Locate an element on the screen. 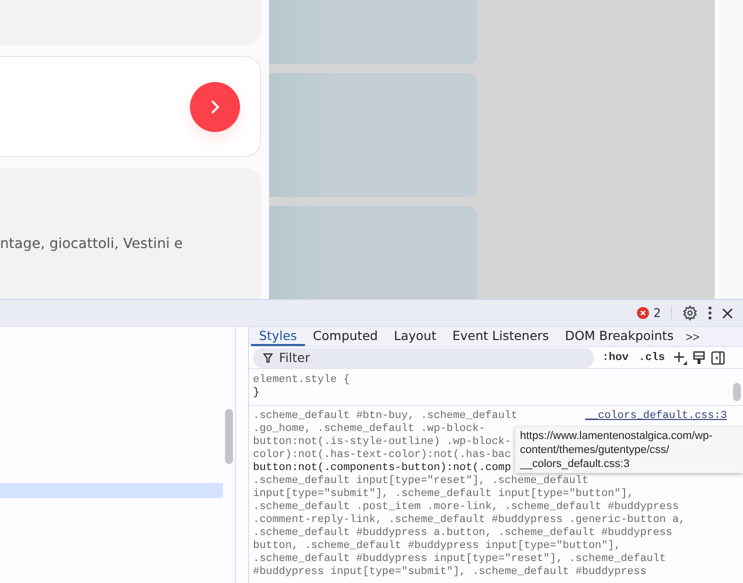  code-line: button, .scheme_default #buddypress input[type="button"], is located at coordinates (437, 546).